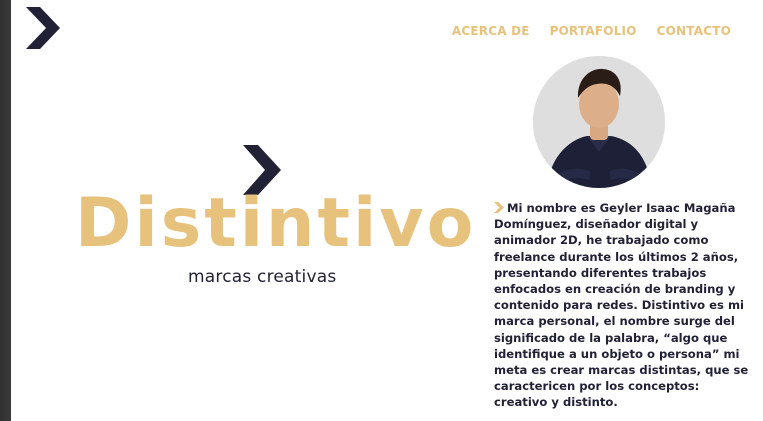 This screenshot has width=763, height=421. I want to click on small-chevron-icon, so click(499, 207).